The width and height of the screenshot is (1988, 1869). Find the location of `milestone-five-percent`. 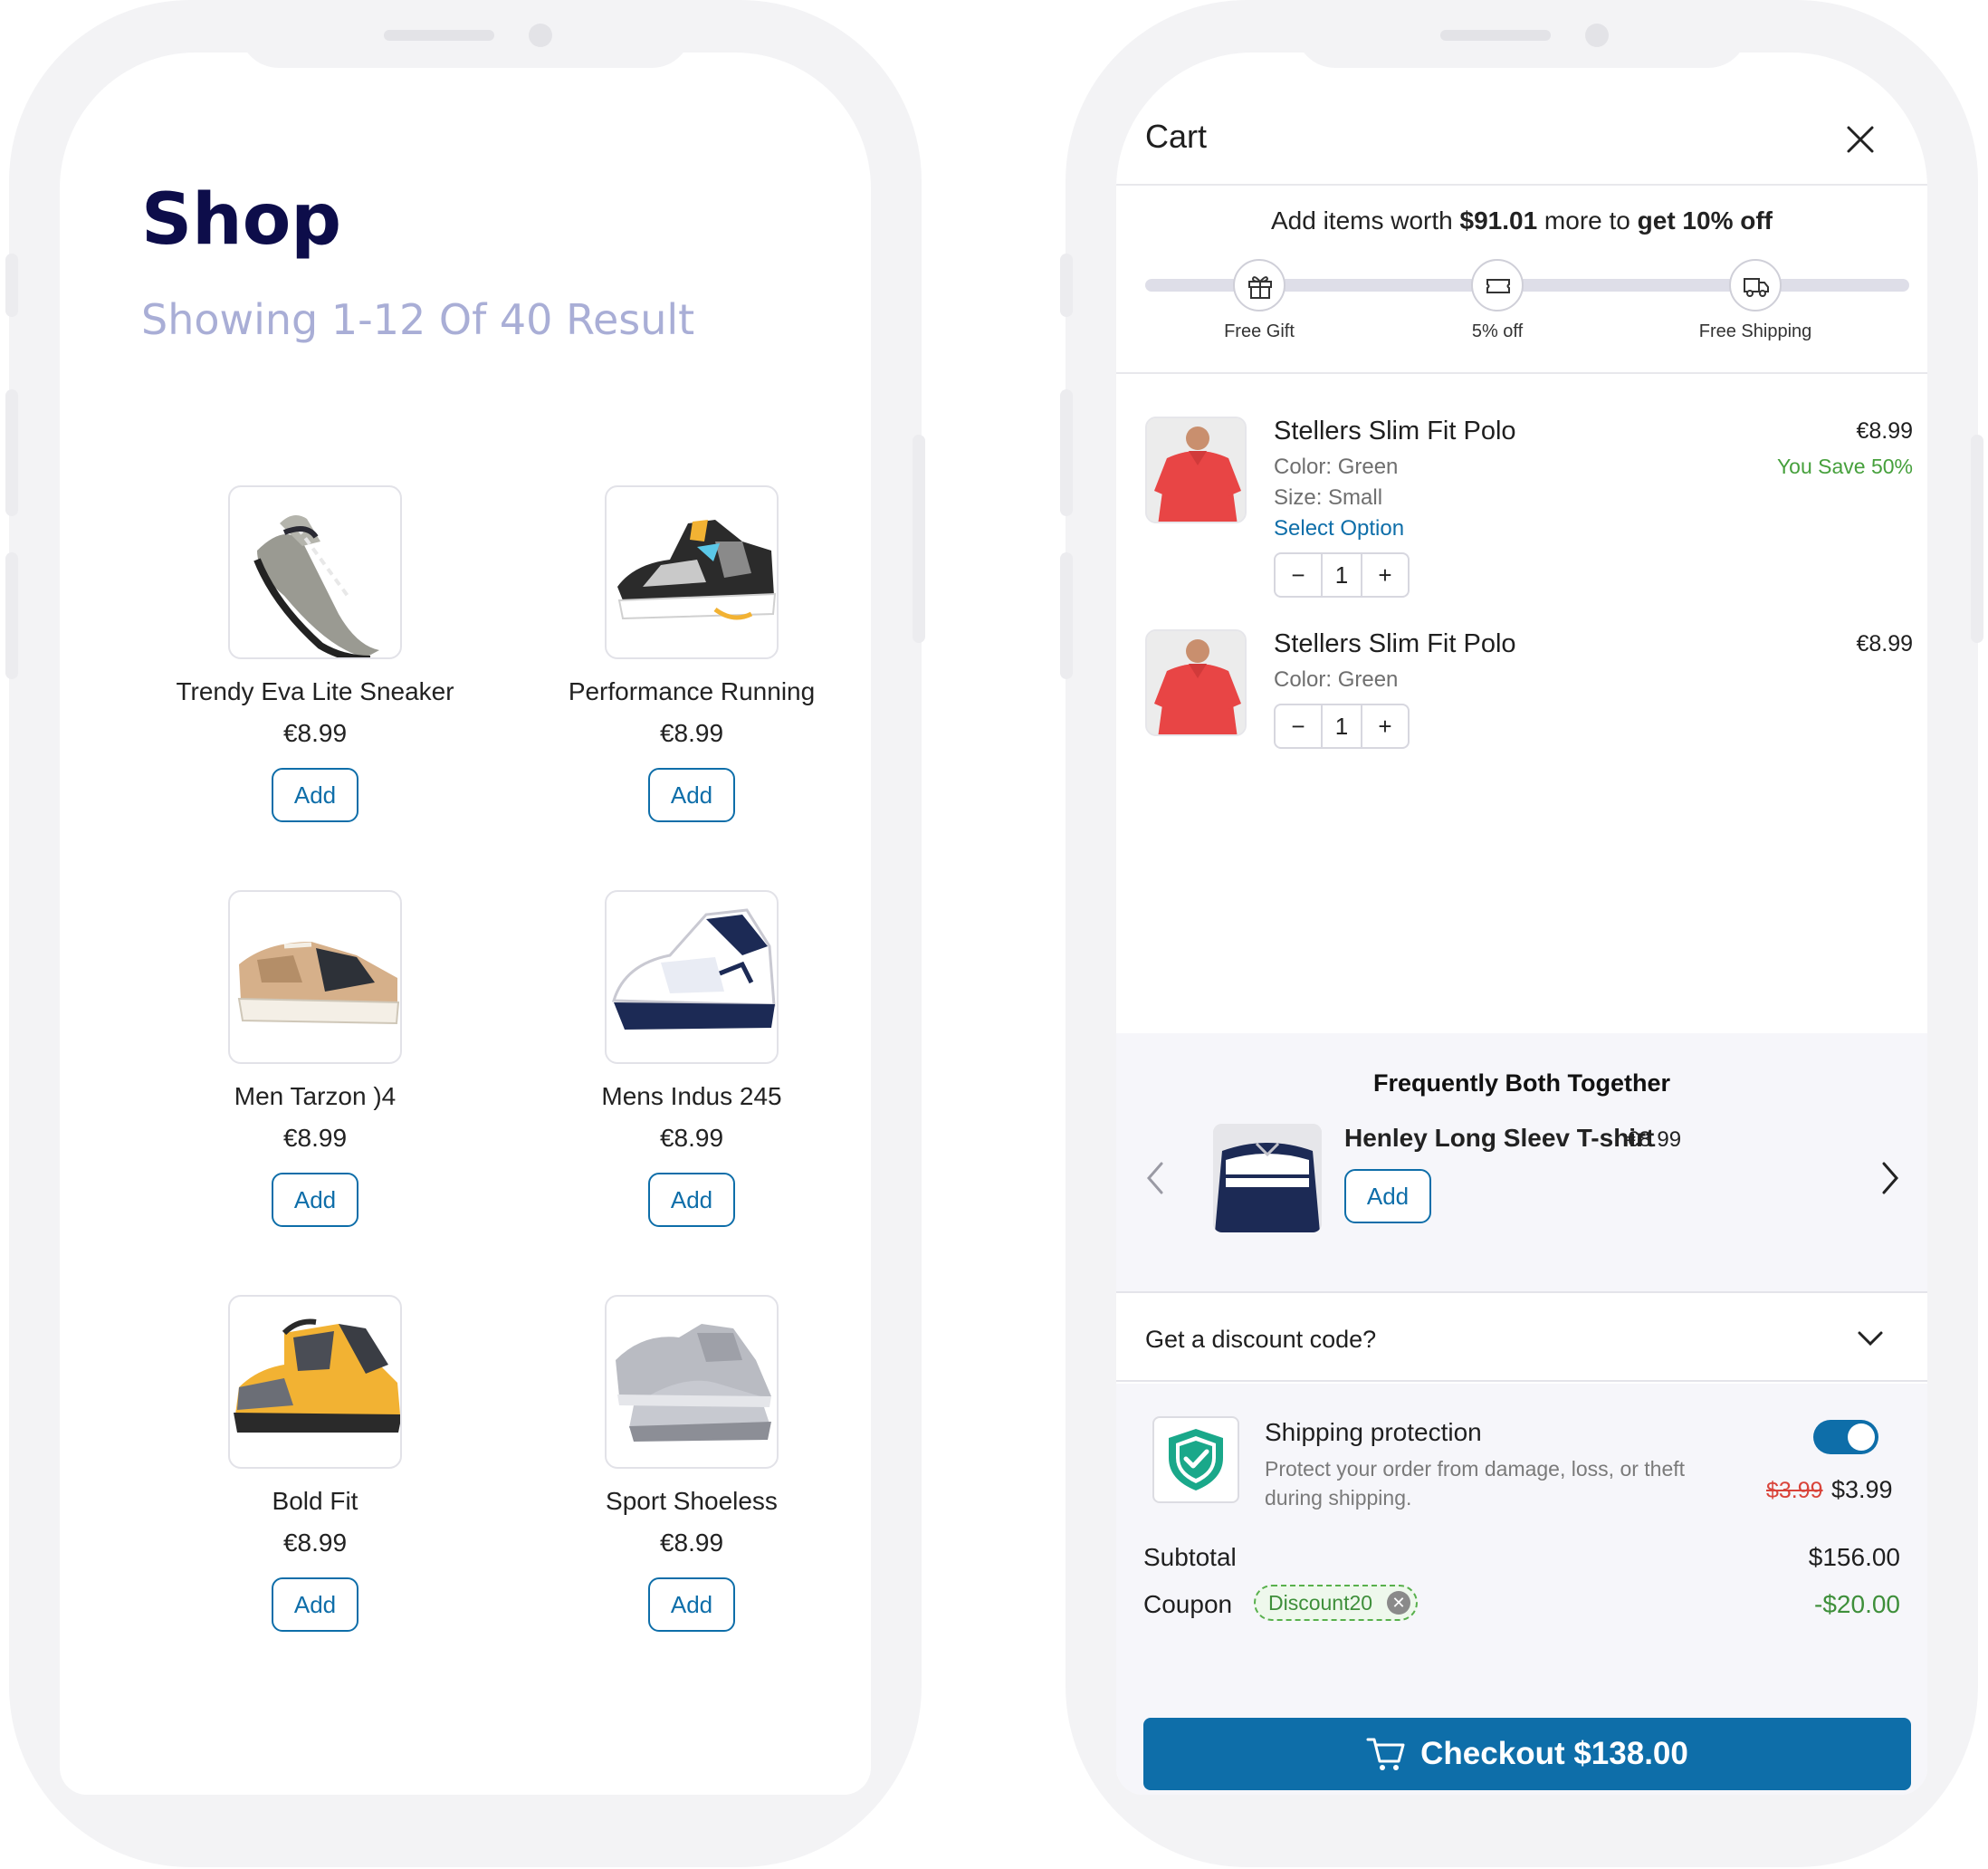

milestone-five-percent is located at coordinates (1497, 285).